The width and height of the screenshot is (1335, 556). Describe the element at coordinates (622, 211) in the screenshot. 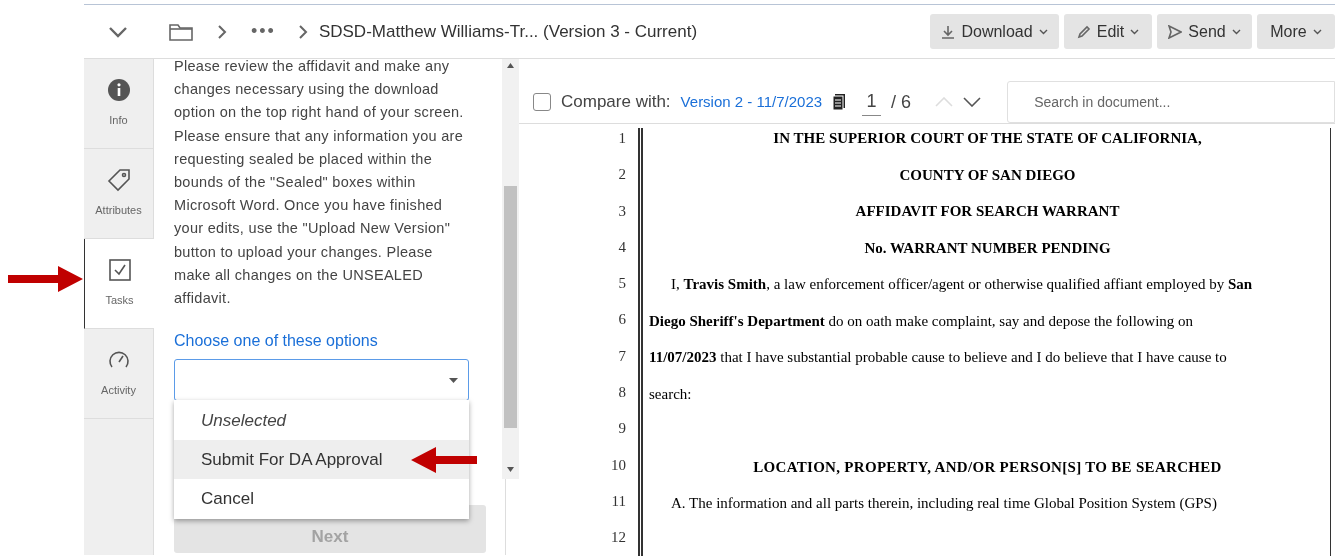

I see `line-number: 3` at that location.